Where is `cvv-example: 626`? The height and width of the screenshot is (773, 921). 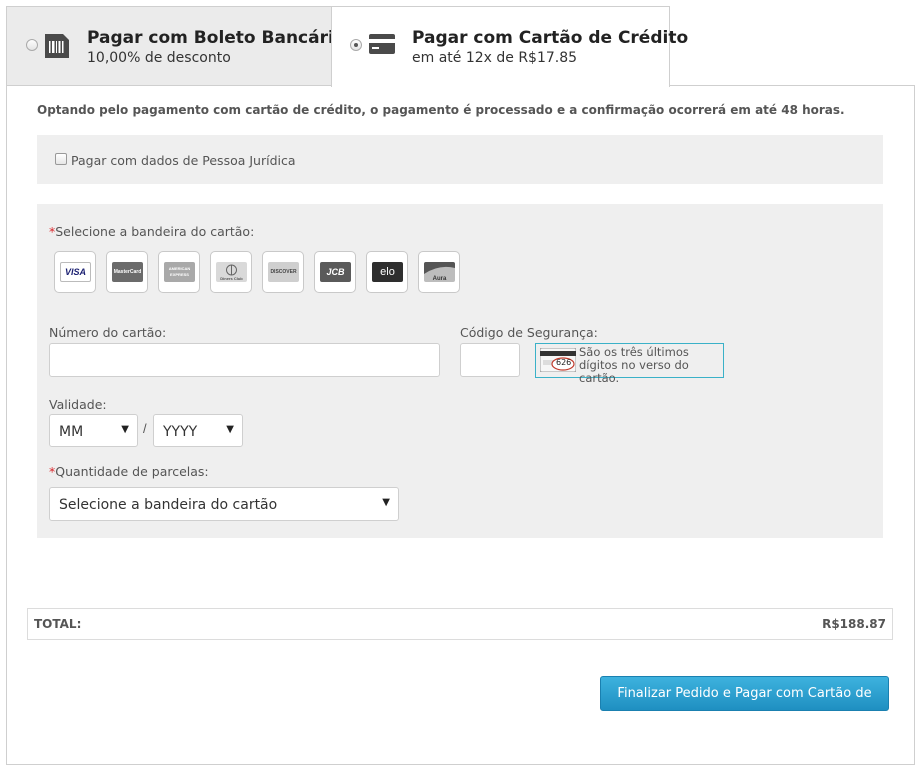
cvv-example: 626 is located at coordinates (564, 362).